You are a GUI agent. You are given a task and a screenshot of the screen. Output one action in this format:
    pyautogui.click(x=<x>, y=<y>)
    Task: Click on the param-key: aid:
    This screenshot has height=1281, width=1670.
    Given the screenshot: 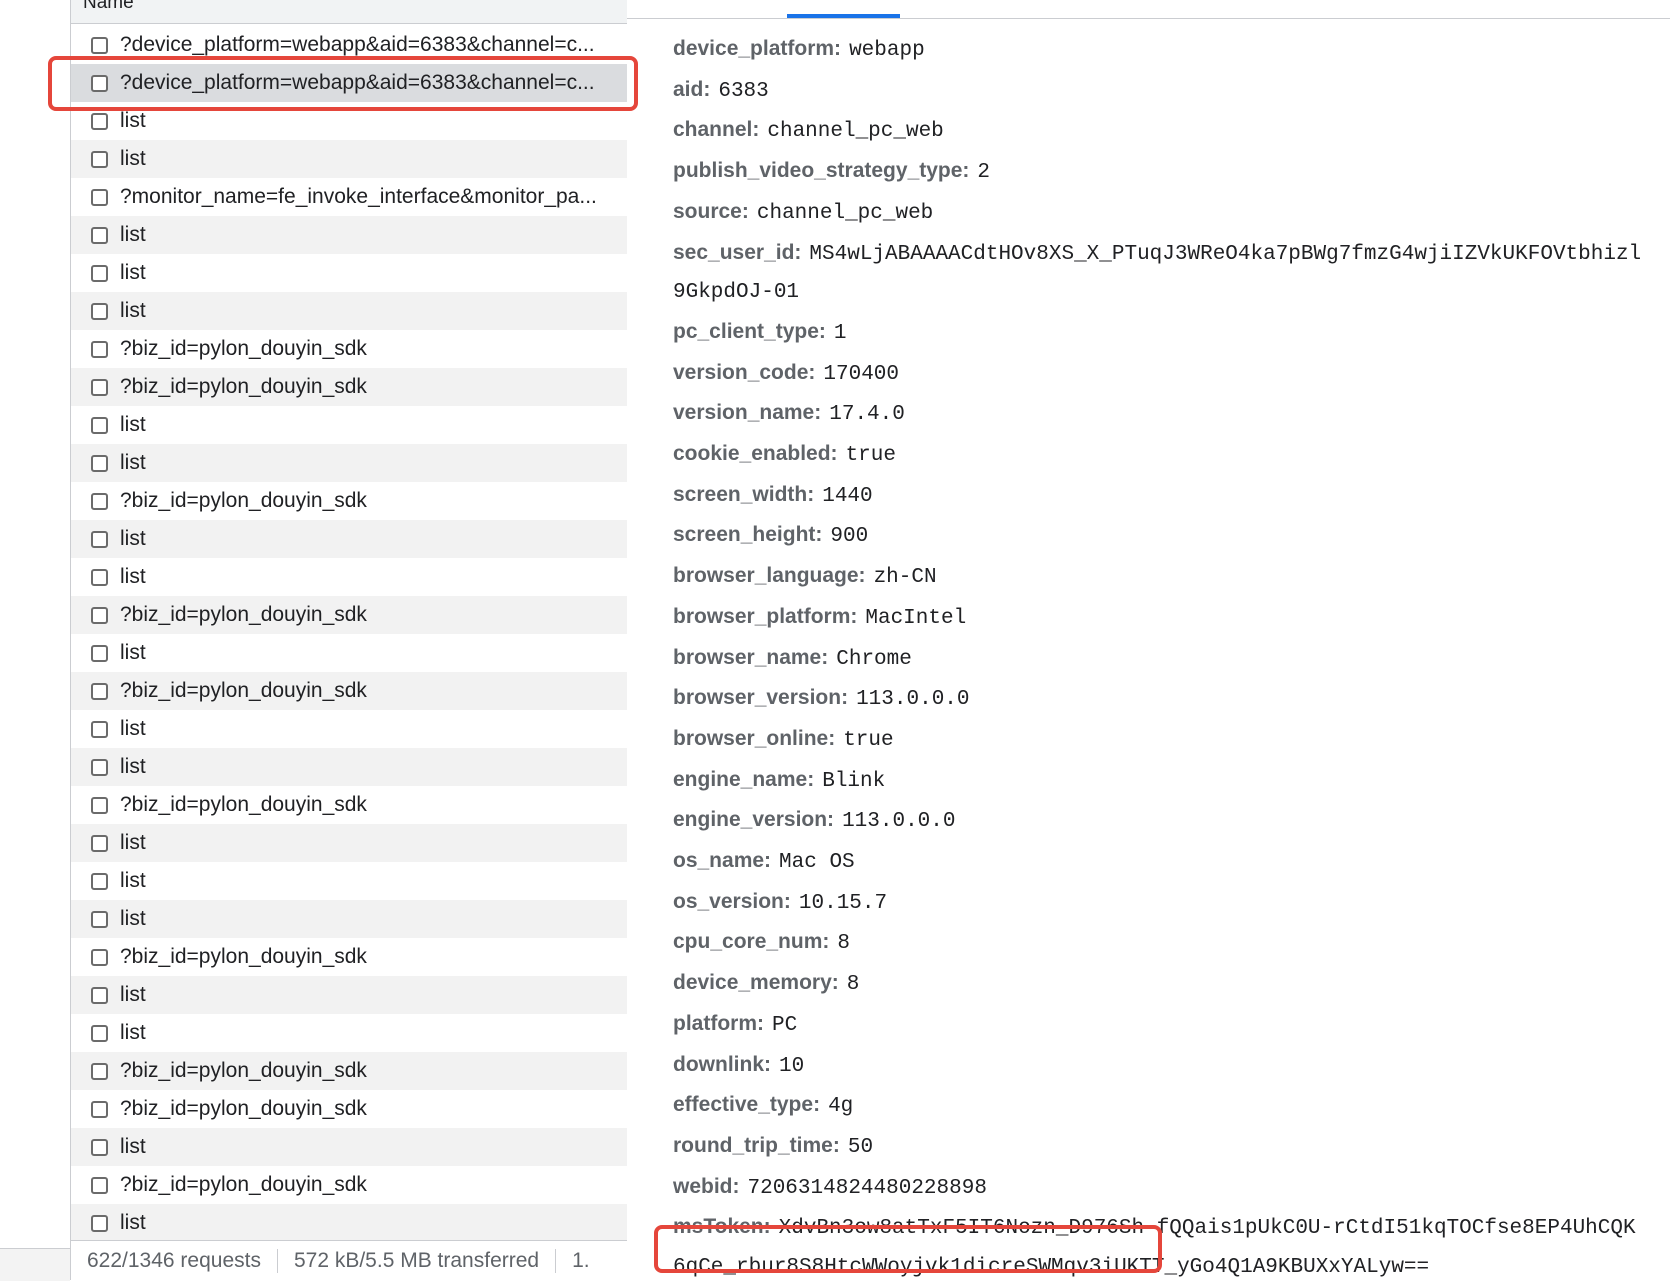 What is the action you would take?
    pyautogui.click(x=692, y=89)
    